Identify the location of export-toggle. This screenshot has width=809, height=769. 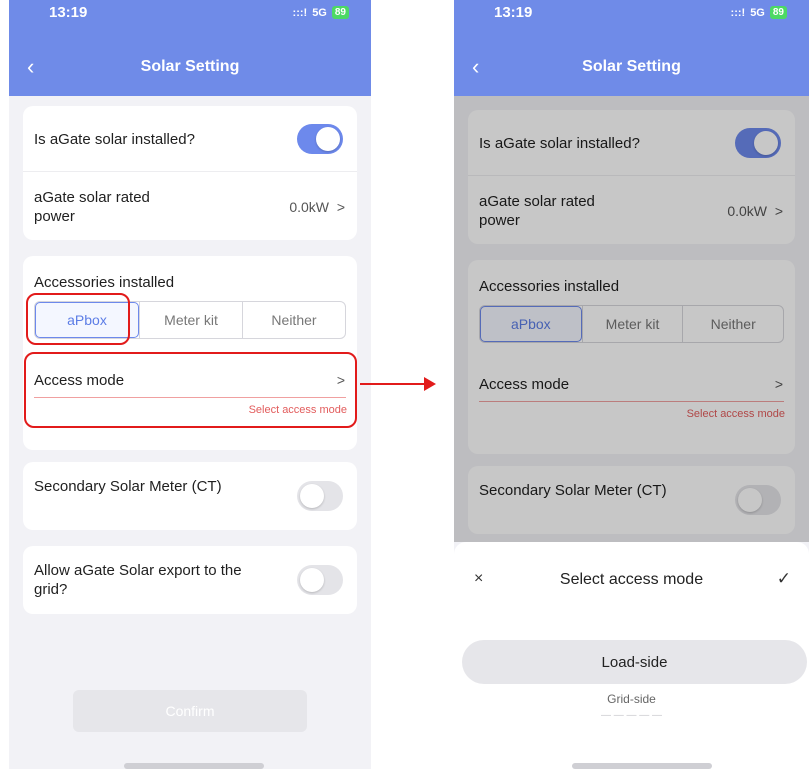
(320, 580).